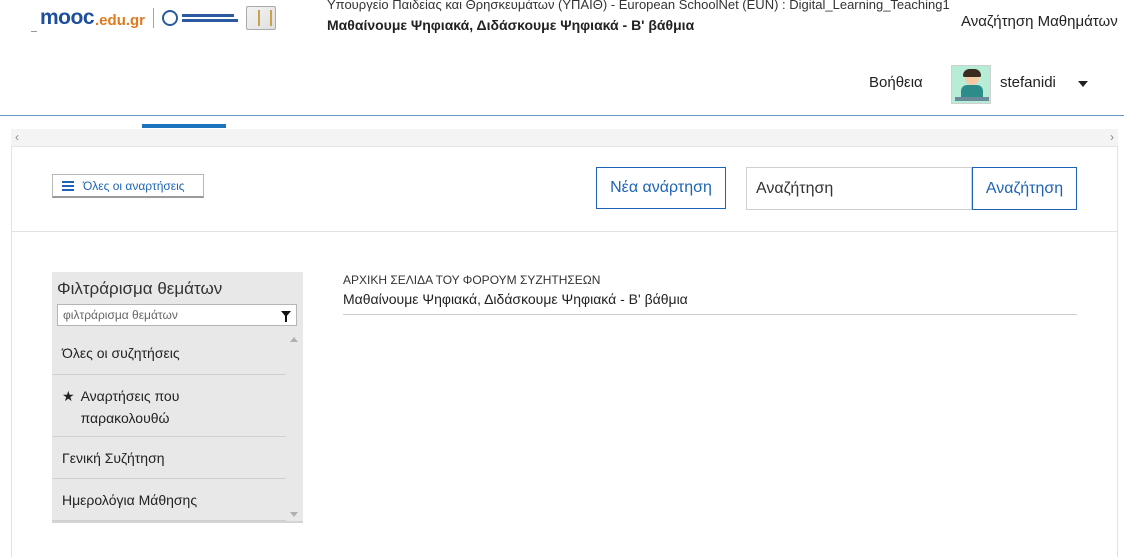 This screenshot has height=557, width=1124. What do you see at coordinates (140, 288) in the screenshot?
I see `sidebar-title: Φιλτράρισμα θεμάτων` at bounding box center [140, 288].